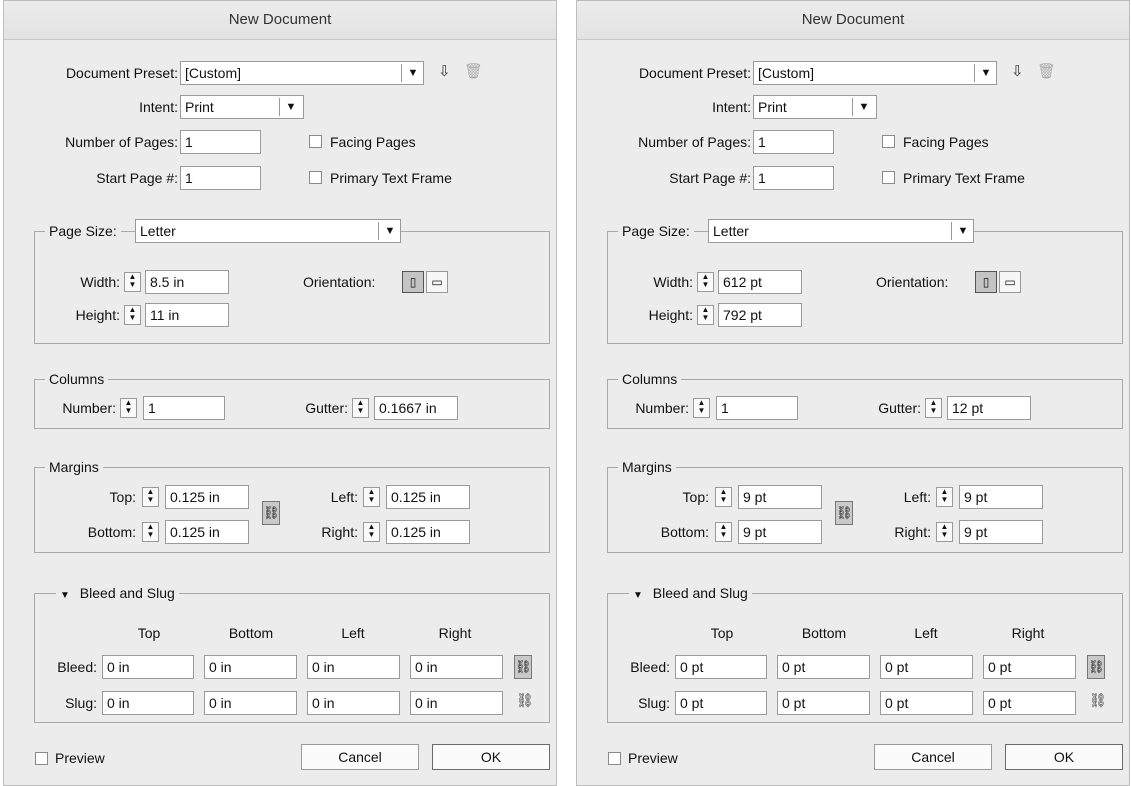 The image size is (1131, 786). Describe the element at coordinates (250, 667) in the screenshot. I see `bleed-bottom-field: 0 in` at that location.